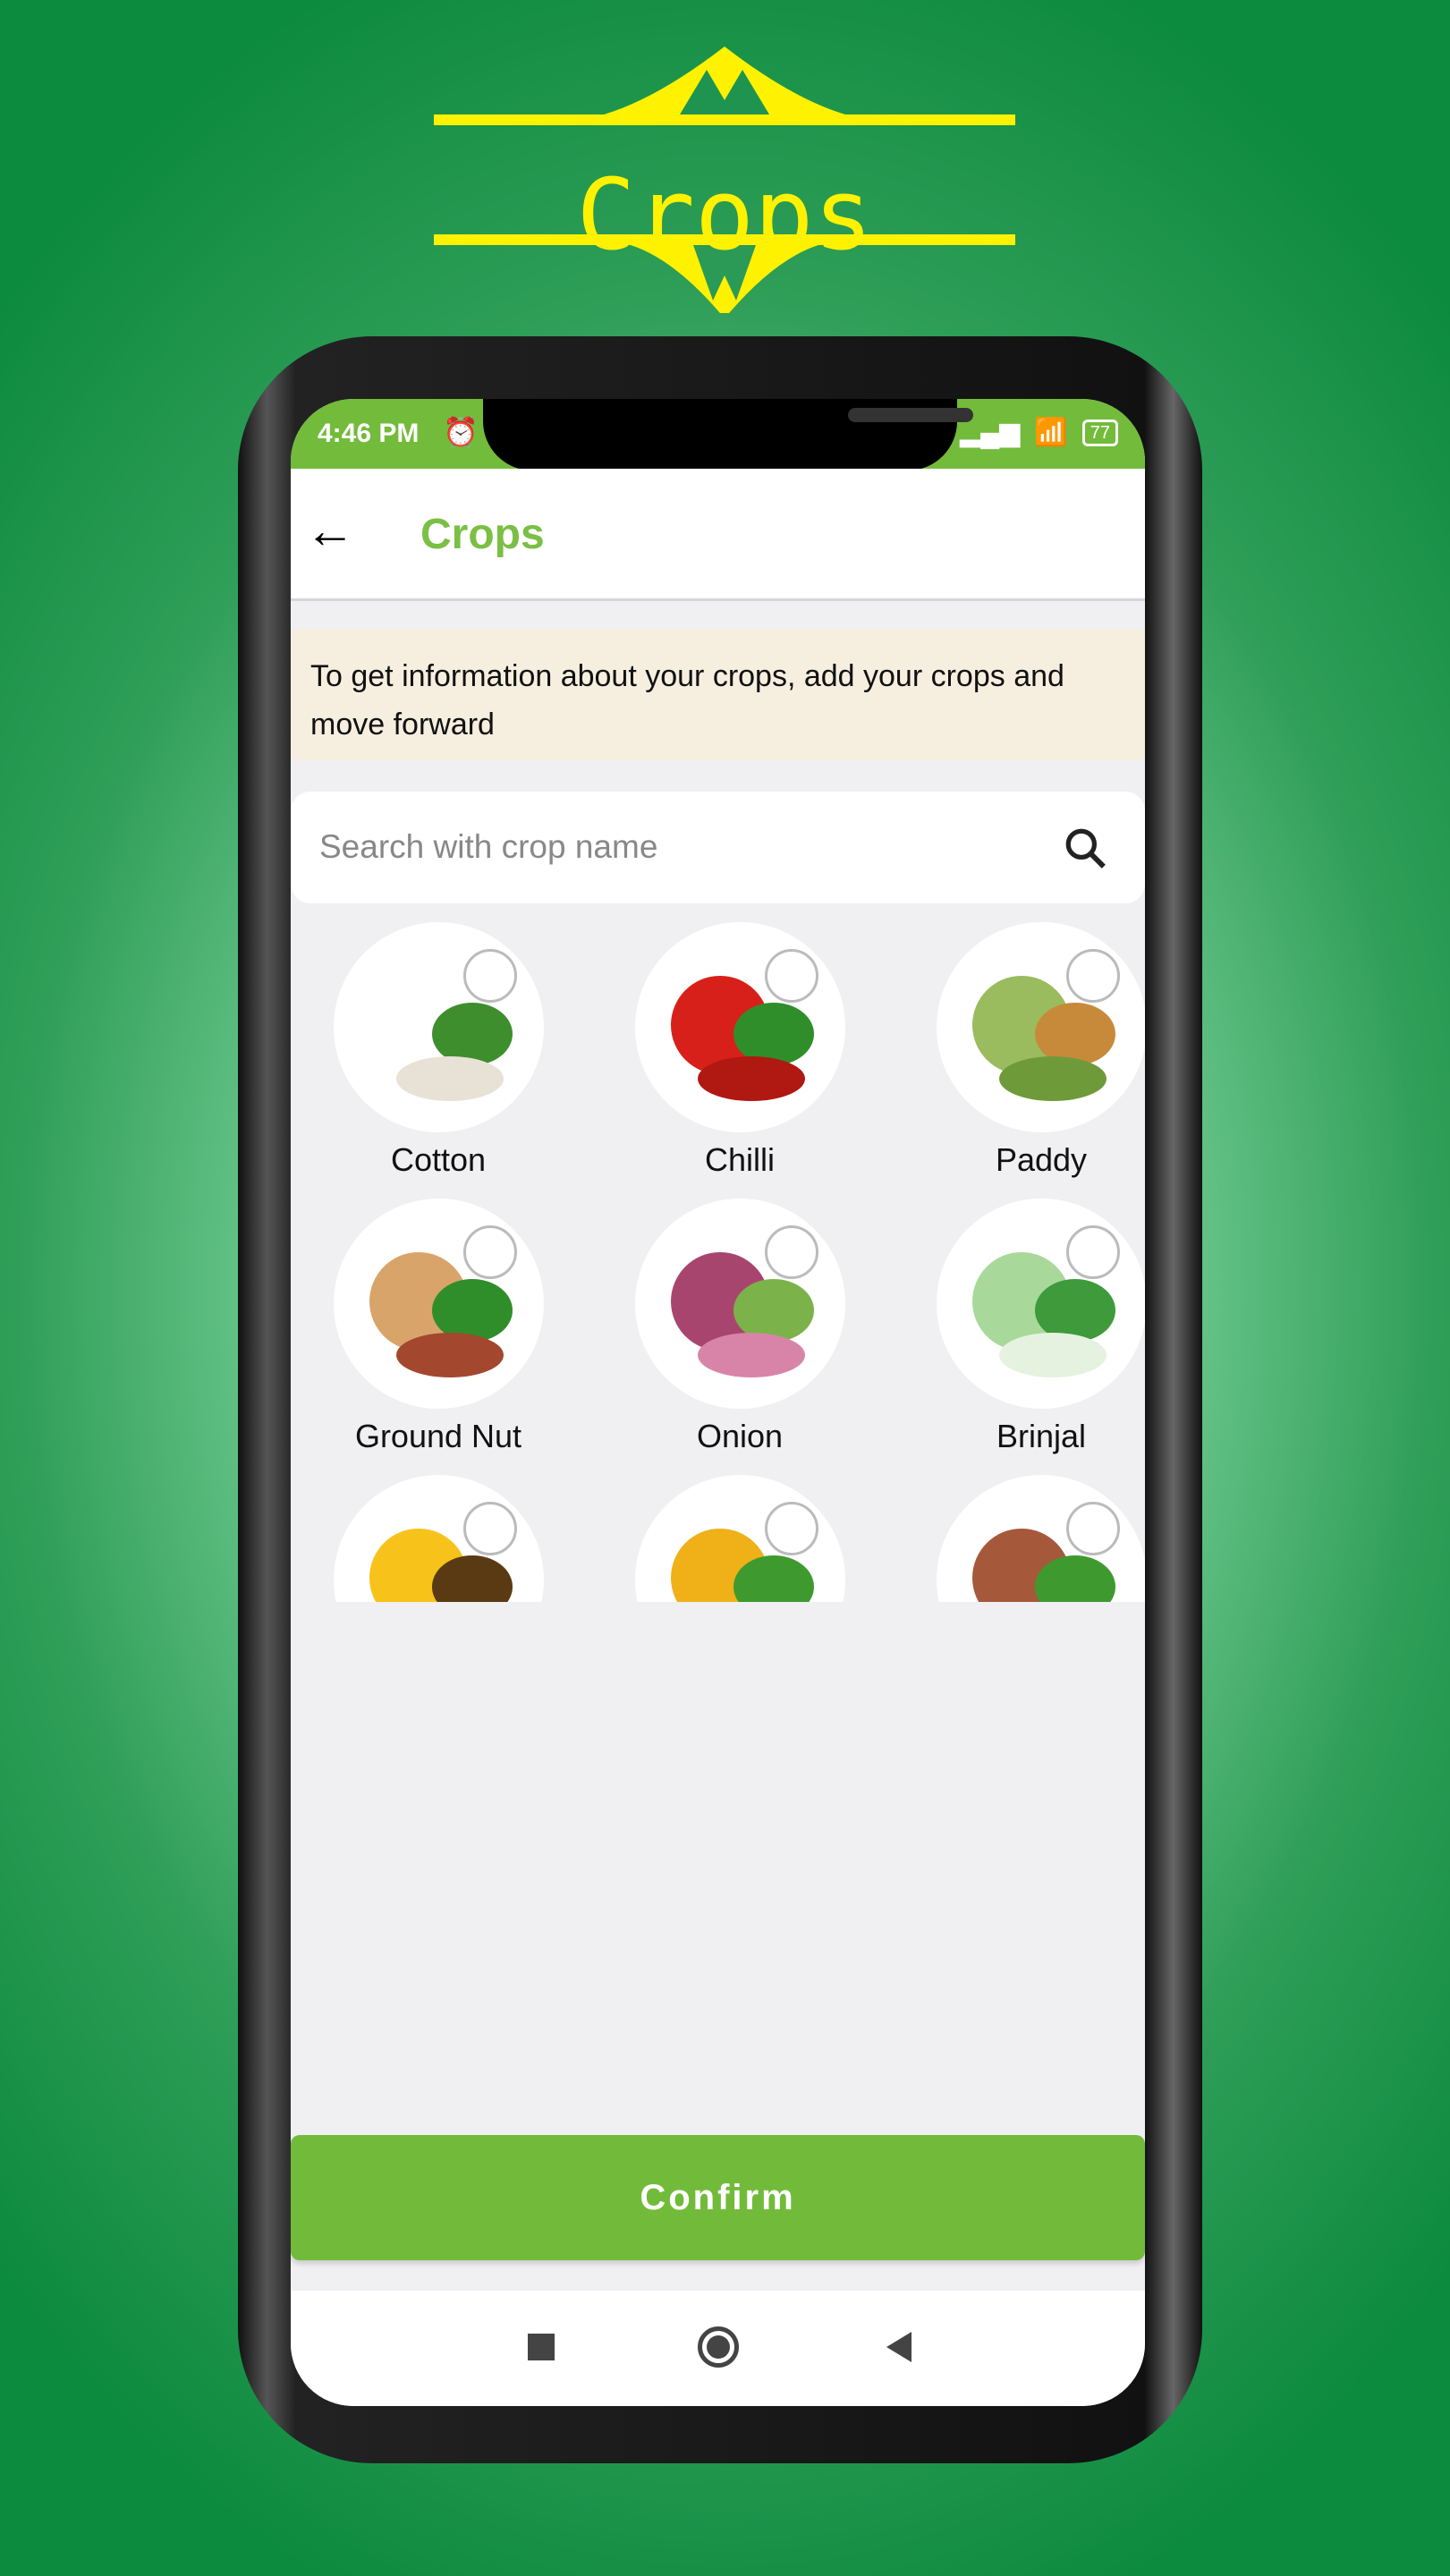 The width and height of the screenshot is (1450, 2576). Describe the element at coordinates (1051, 432) in the screenshot. I see `wifi-icon: 📶` at that location.